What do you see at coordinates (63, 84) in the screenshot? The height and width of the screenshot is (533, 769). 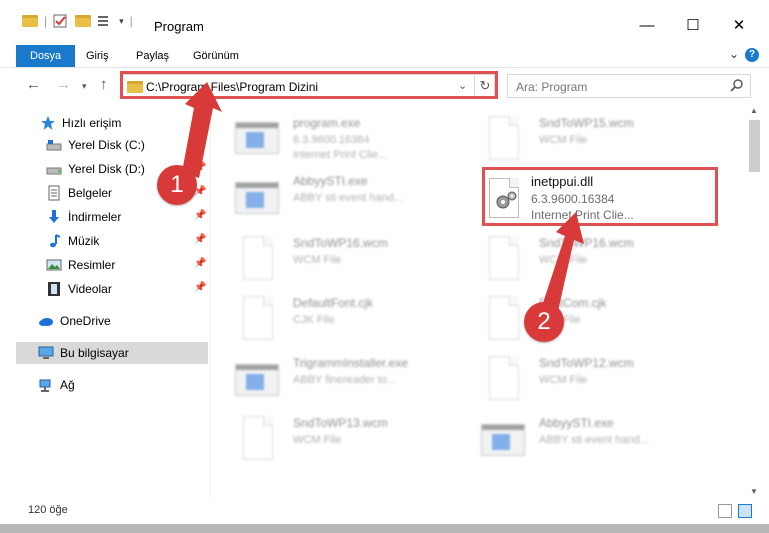 I see `forward-arrow-icon: →` at bounding box center [63, 84].